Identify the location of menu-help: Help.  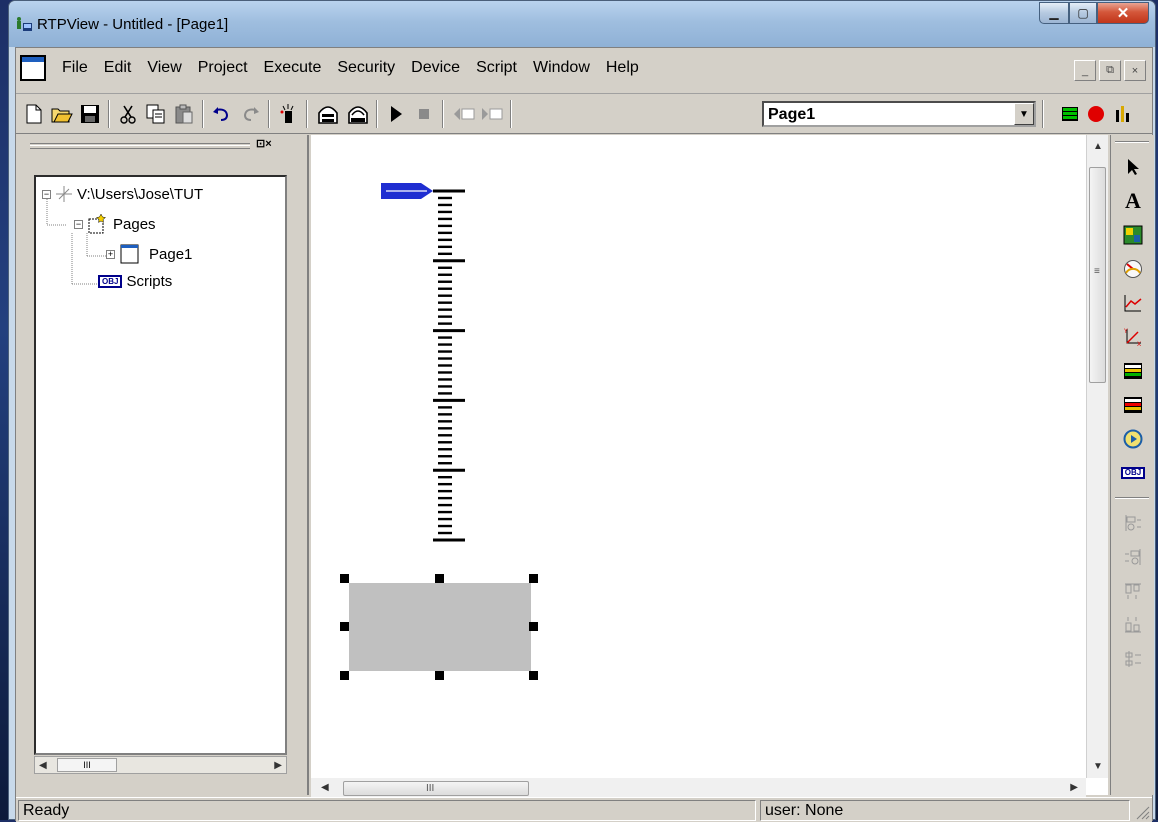
(622, 68).